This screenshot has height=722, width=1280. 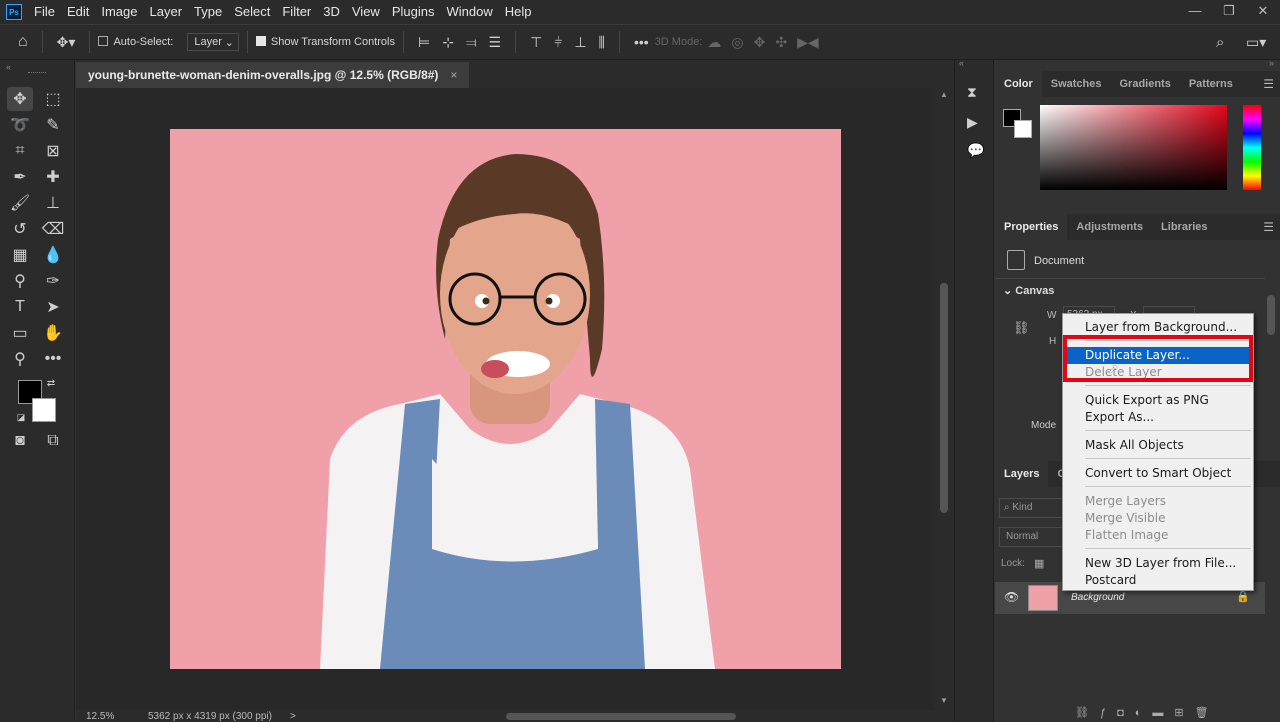 What do you see at coordinates (21, 417) in the screenshot?
I see `default-colors-icon: ◪` at bounding box center [21, 417].